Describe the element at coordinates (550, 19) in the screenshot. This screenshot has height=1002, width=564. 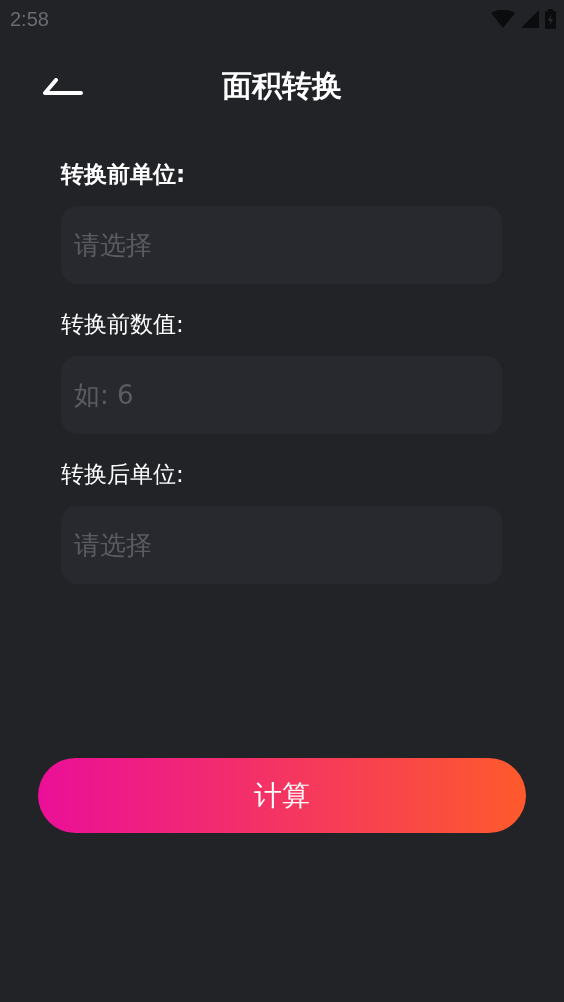
I see `battery-icon` at that location.